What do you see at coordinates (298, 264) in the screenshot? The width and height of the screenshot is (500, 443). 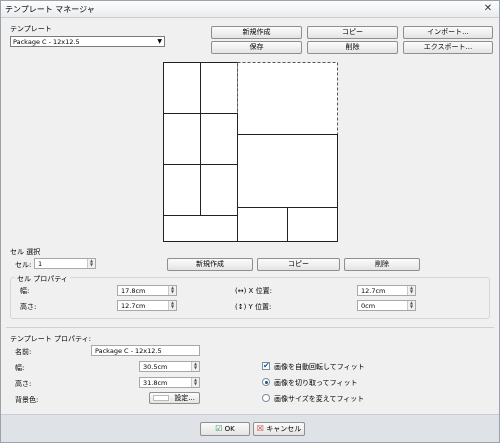 I see `cell-copy-button: コピー` at bounding box center [298, 264].